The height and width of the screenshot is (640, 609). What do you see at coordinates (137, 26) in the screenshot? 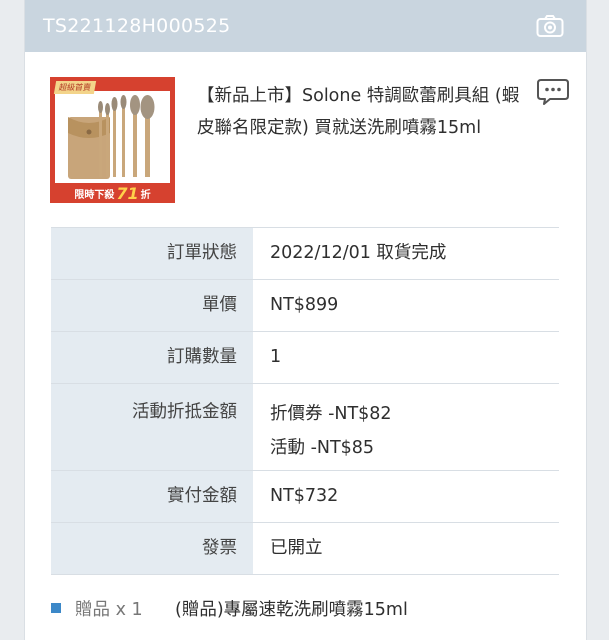
I see `order-id: TS221128H000525` at bounding box center [137, 26].